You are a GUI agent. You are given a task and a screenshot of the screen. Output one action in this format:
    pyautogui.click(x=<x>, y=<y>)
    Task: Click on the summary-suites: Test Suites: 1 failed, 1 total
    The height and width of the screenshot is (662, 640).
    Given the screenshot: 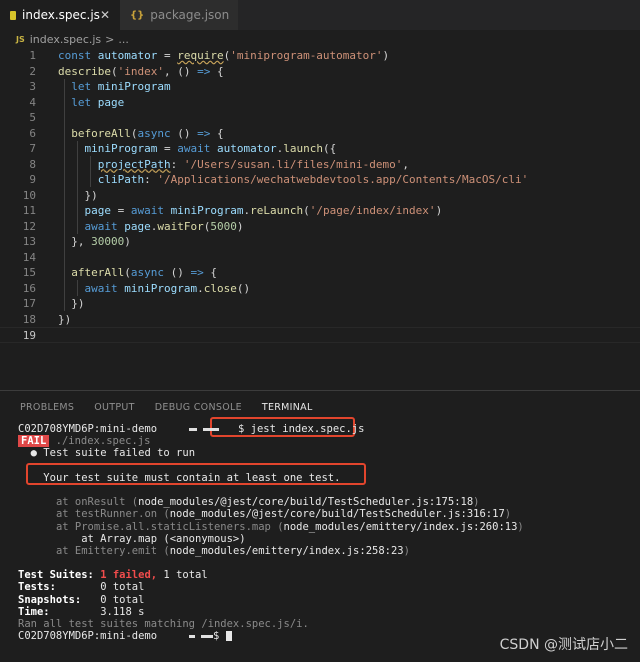 What is the action you would take?
    pyautogui.click(x=113, y=575)
    